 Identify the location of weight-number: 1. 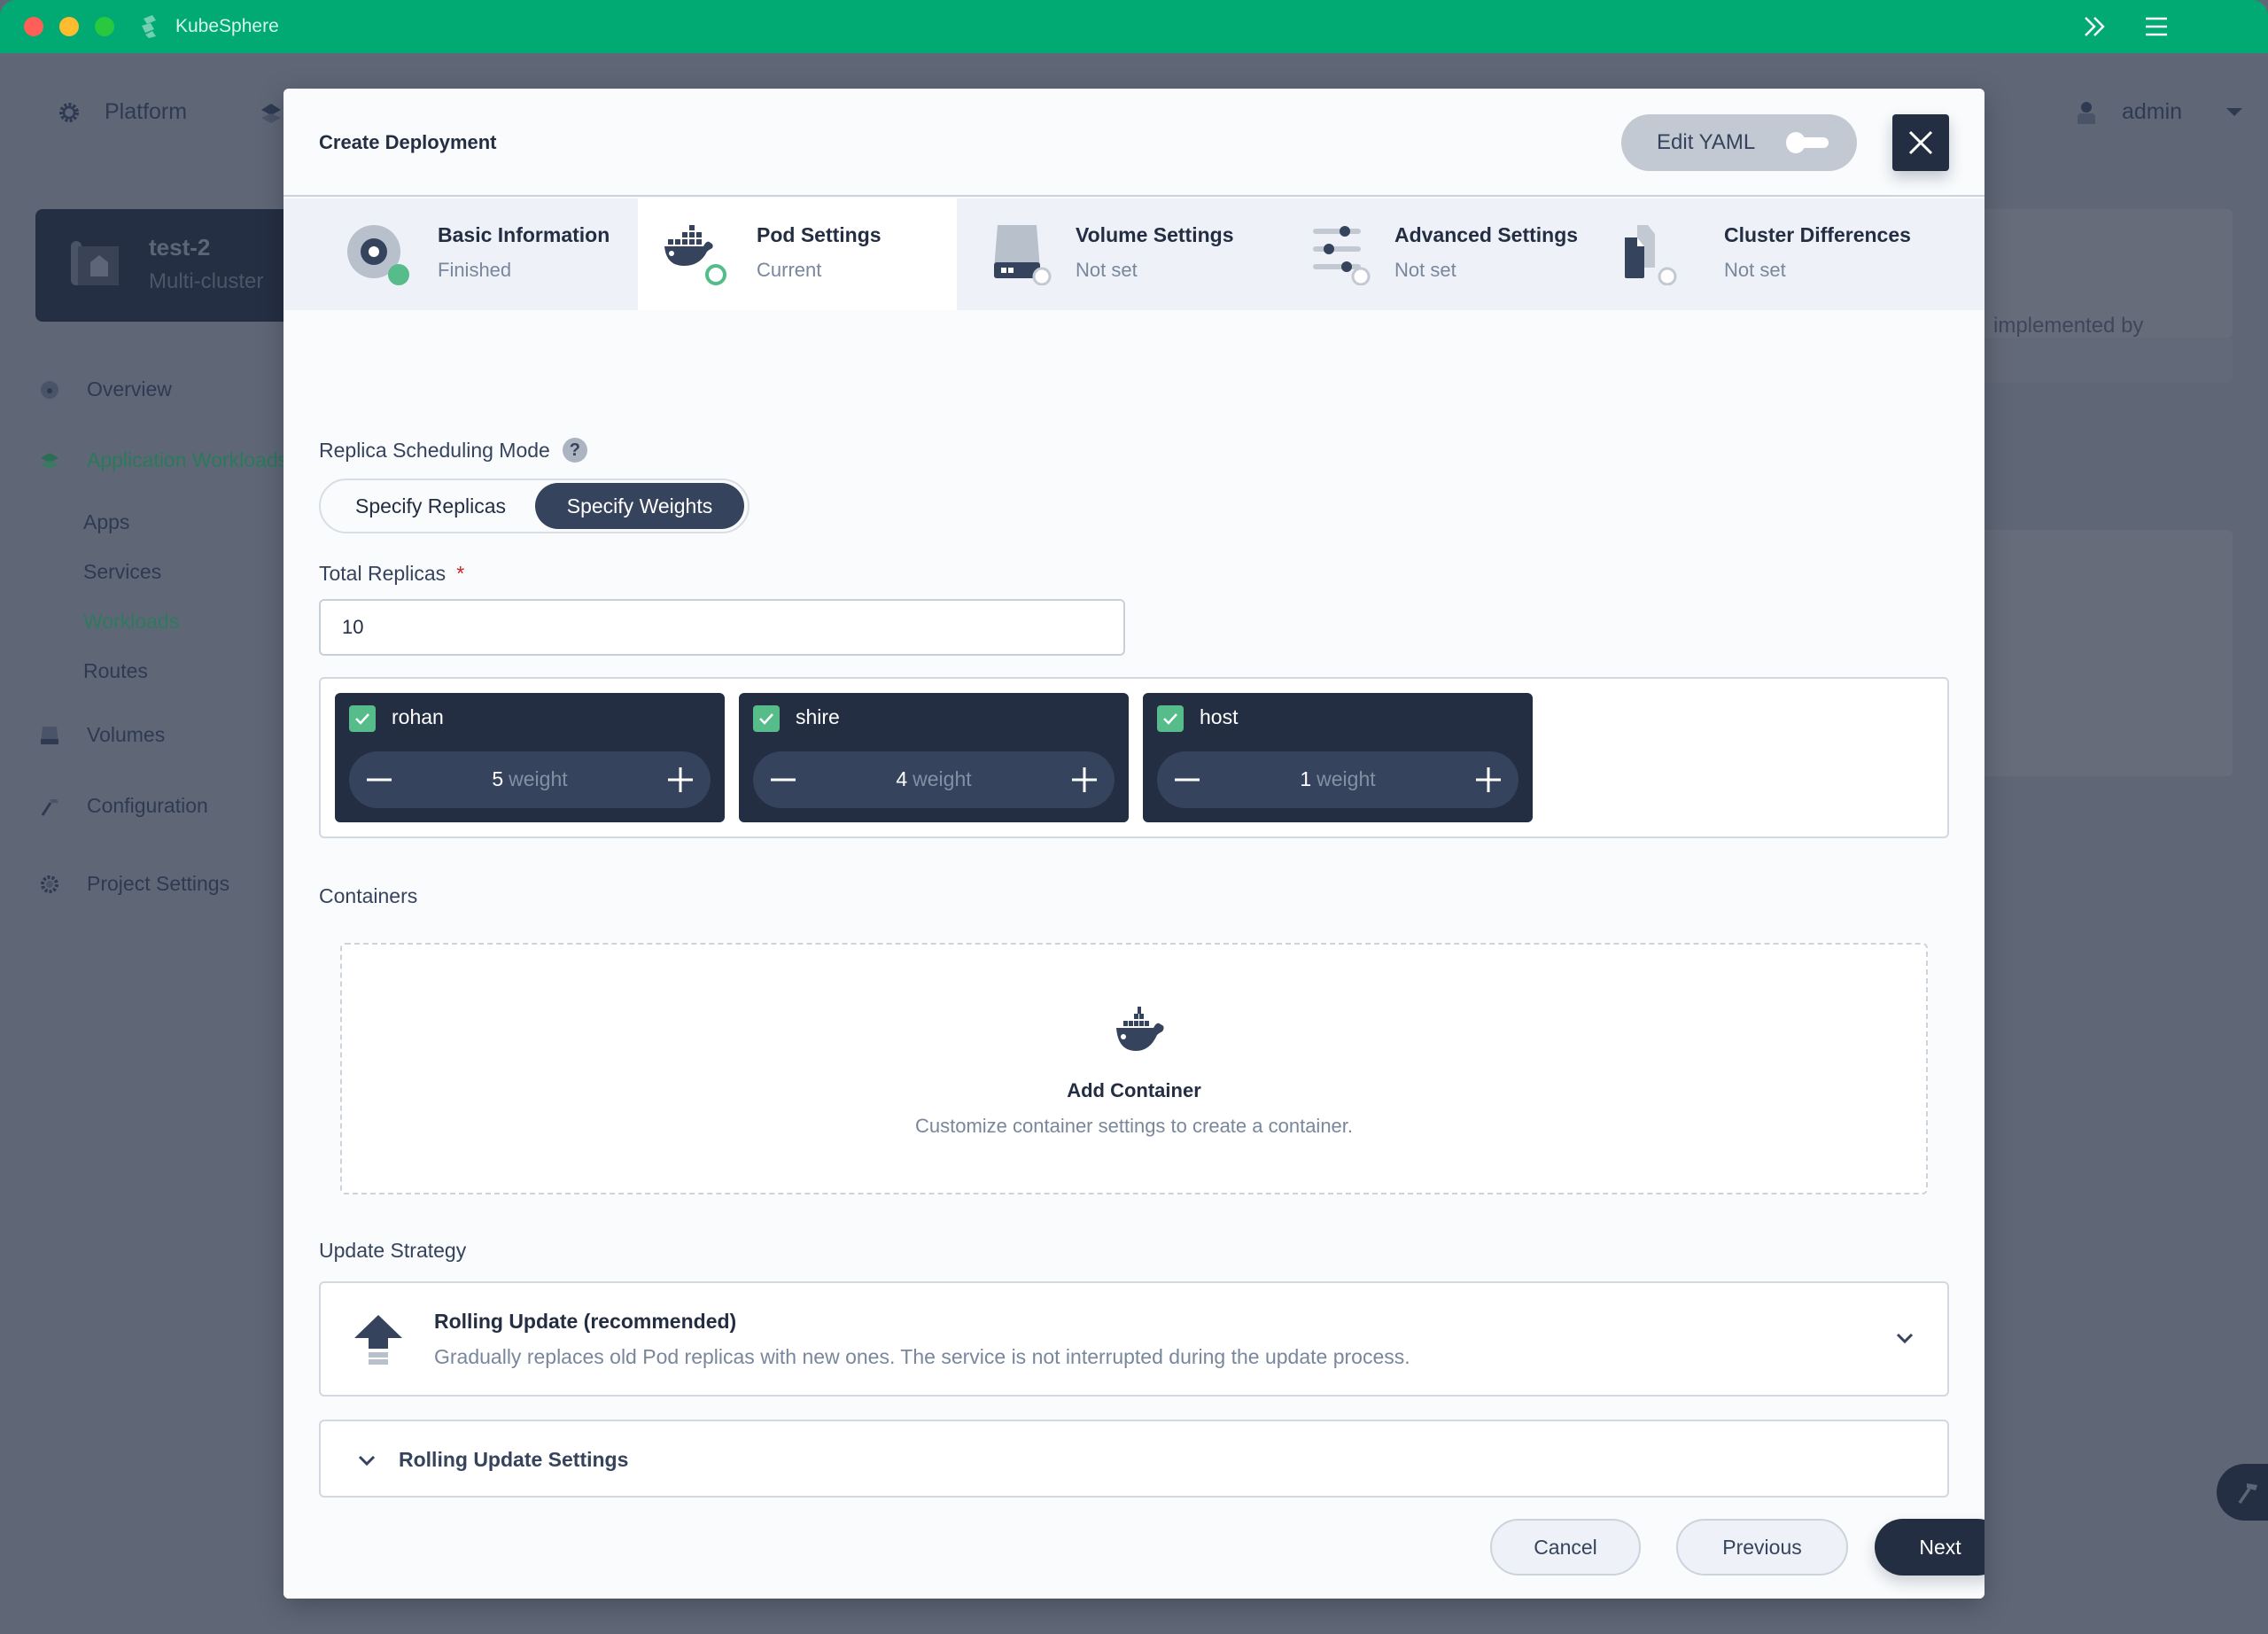
(1306, 778).